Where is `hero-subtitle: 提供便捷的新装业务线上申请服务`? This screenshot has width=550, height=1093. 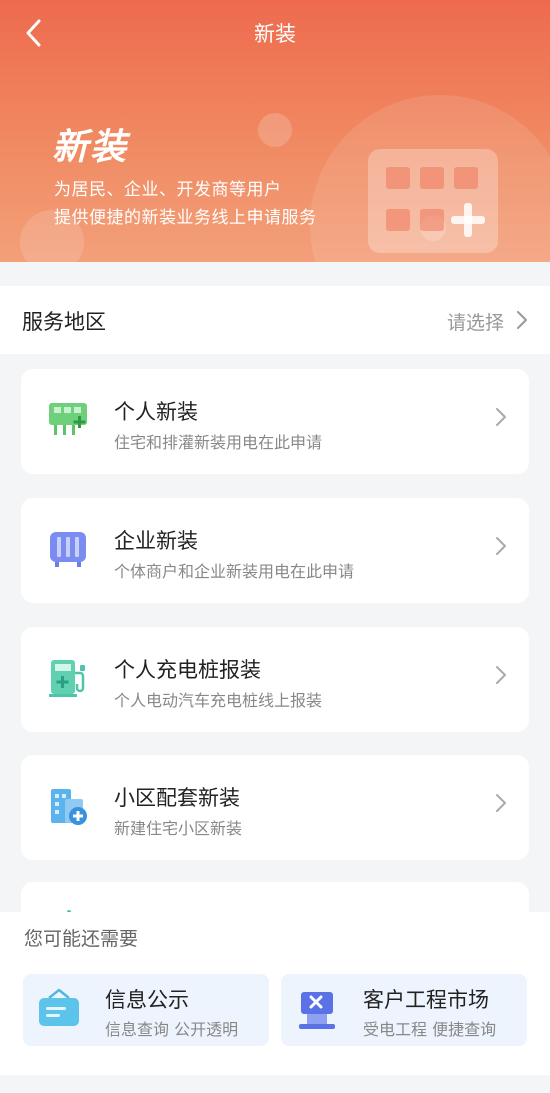
hero-subtitle: 提供便捷的新装业务线上申请服务 is located at coordinates (185, 218).